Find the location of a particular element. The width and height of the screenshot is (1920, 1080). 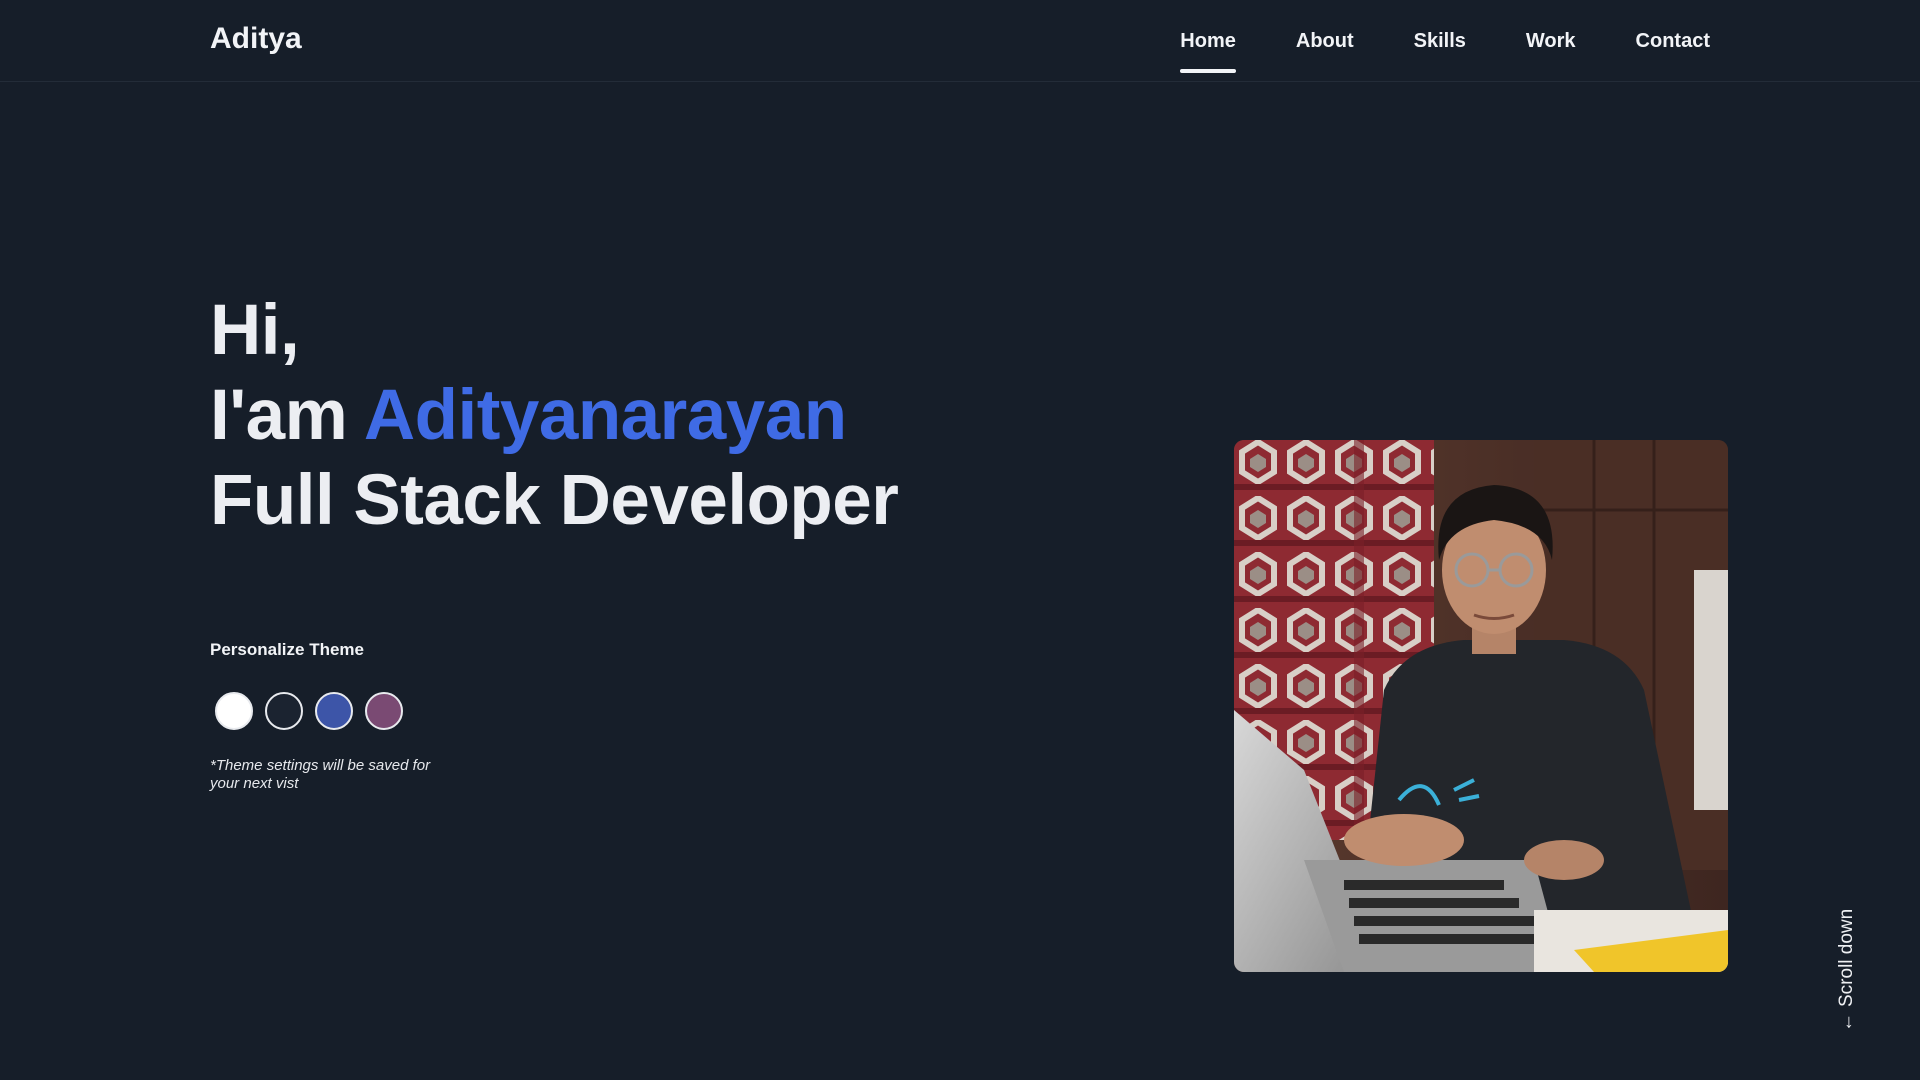

navbar: Aditya Home About Skills Work Contact is located at coordinates (960, 41).